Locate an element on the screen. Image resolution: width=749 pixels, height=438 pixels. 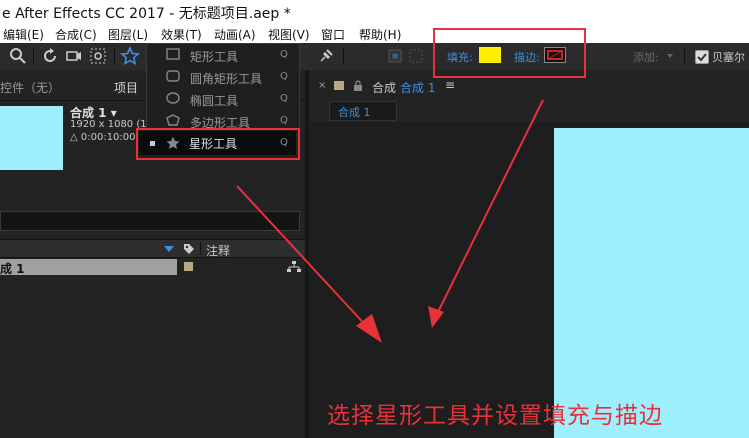
rounded-rectangle-icon is located at coordinates (173, 76).